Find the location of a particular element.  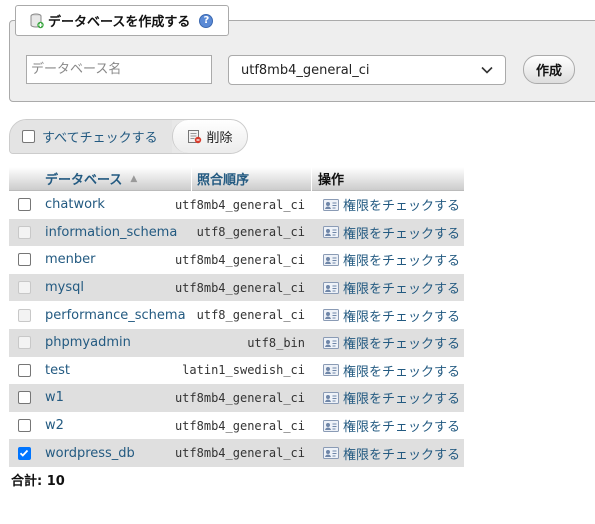

sort-asc-icon: ▲ is located at coordinates (134, 178).